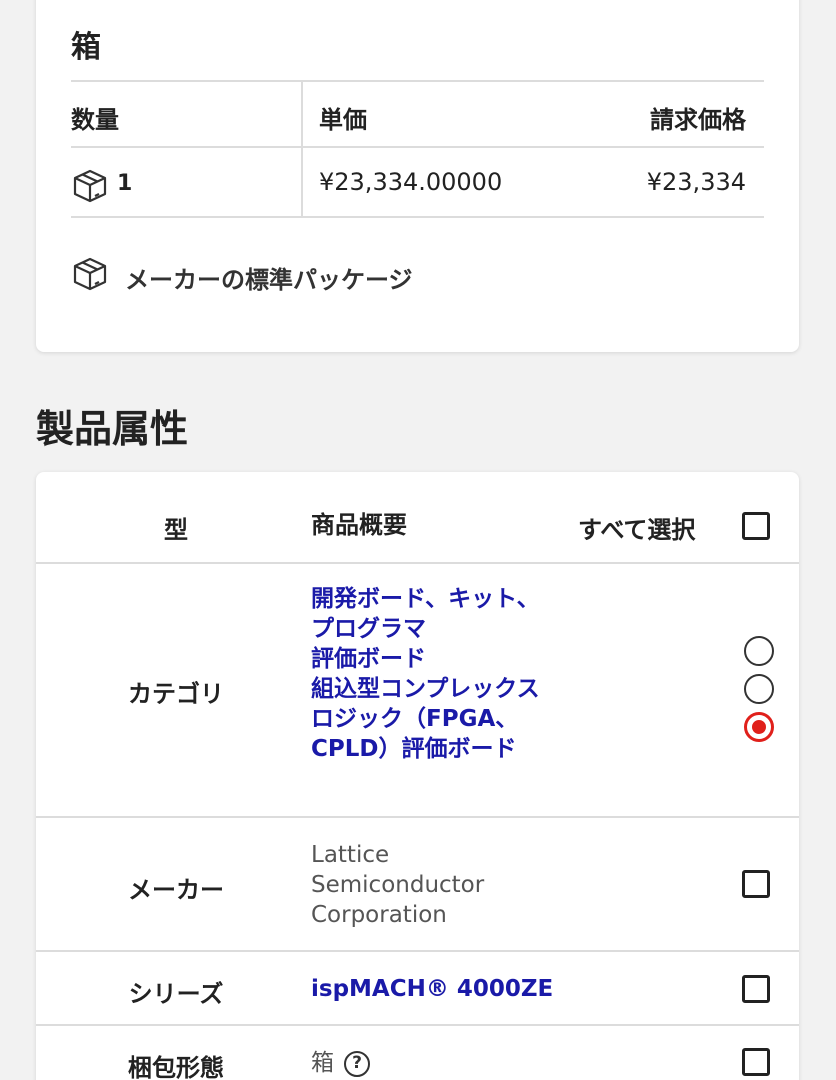 The height and width of the screenshot is (1080, 836). What do you see at coordinates (461, 989) in the screenshot?
I see `series-link: ispMACH® 4000ZE` at bounding box center [461, 989].